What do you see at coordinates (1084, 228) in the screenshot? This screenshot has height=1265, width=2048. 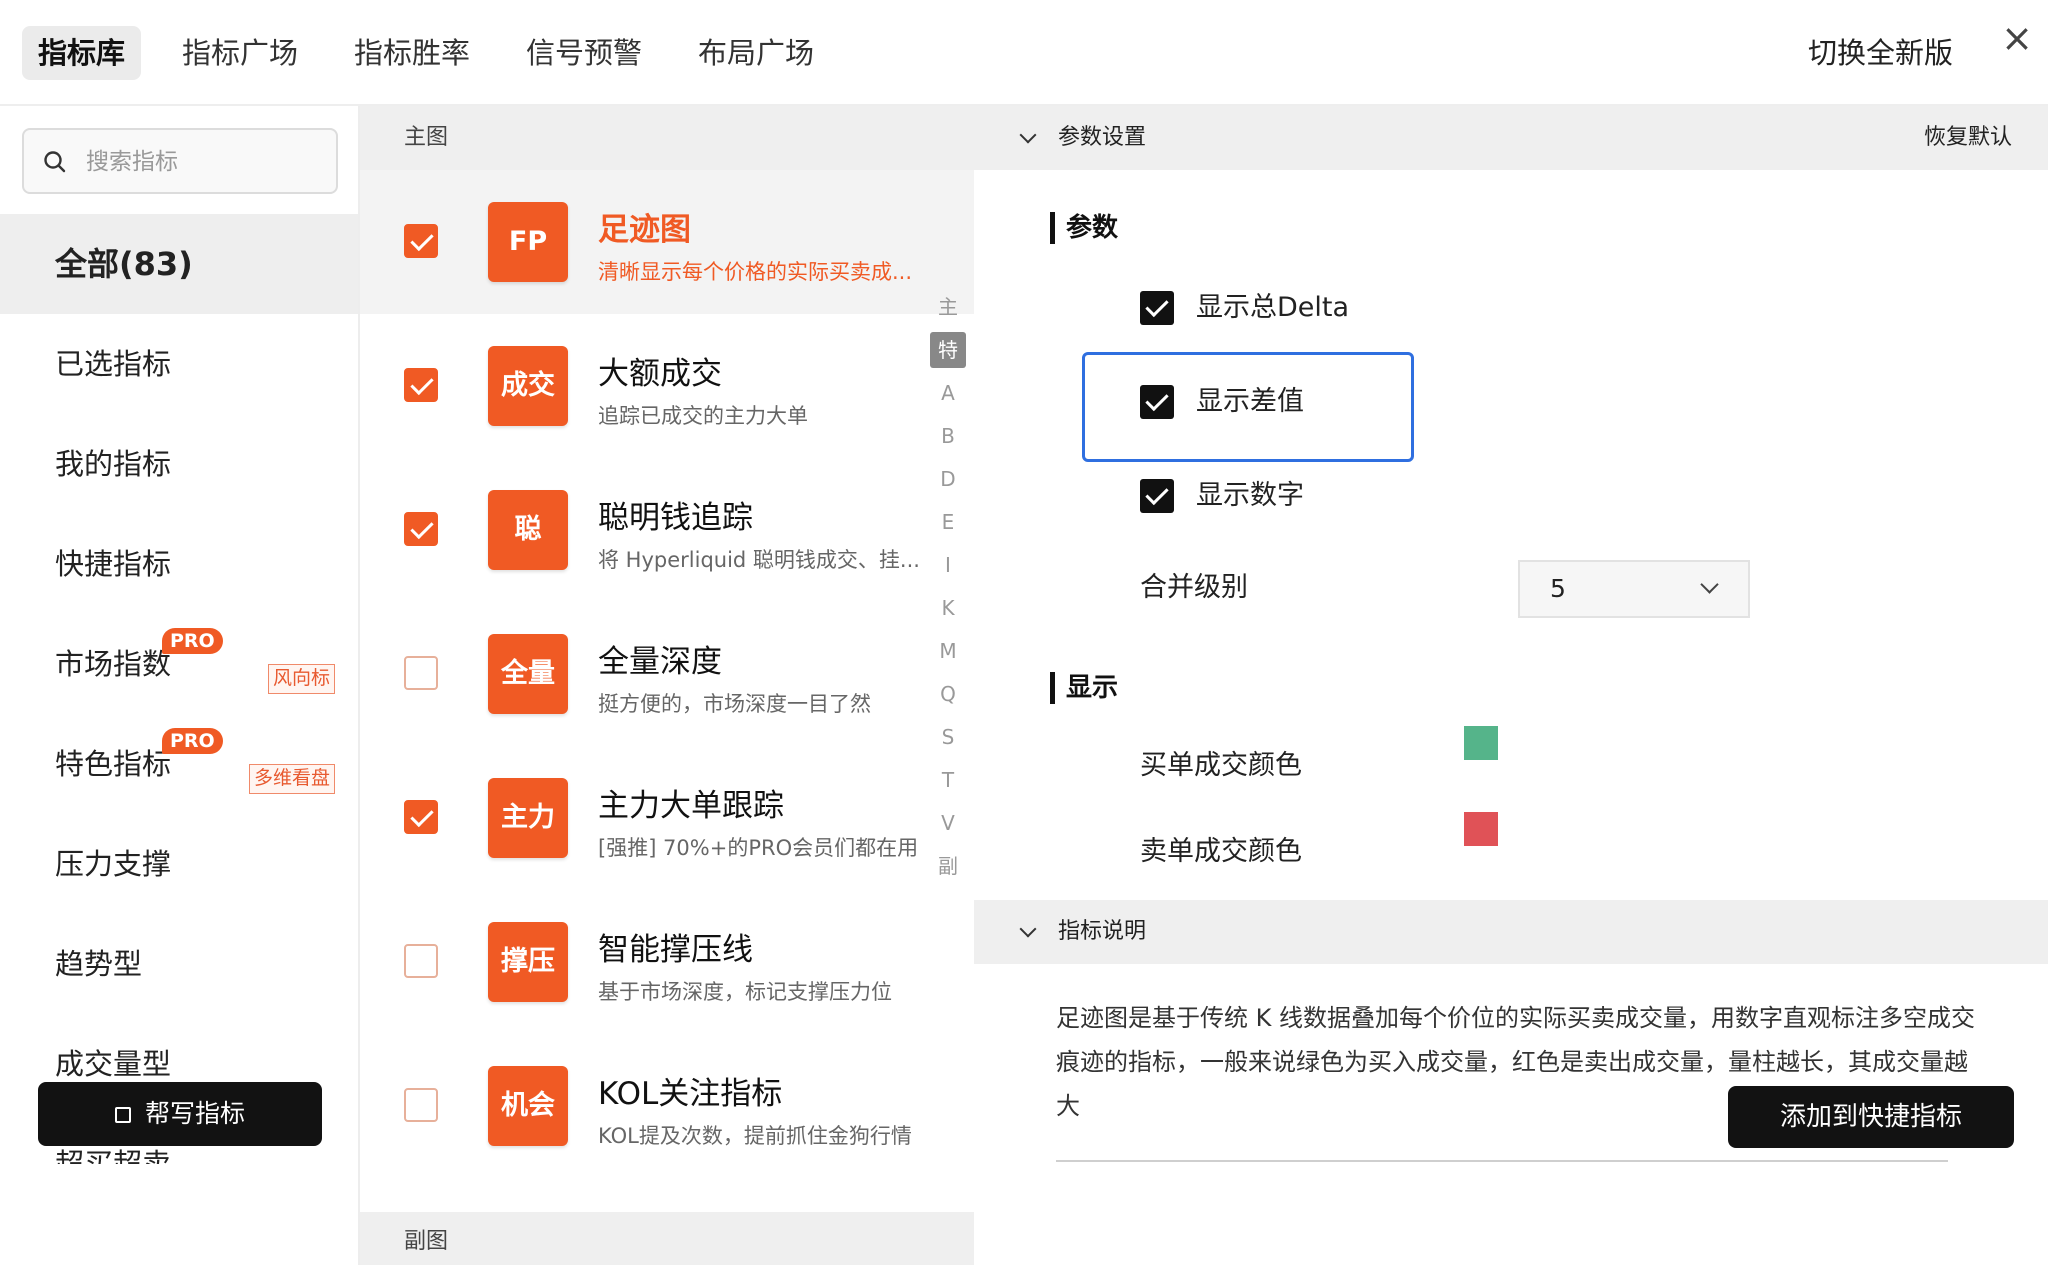 I see `group-title-params: 参数` at bounding box center [1084, 228].